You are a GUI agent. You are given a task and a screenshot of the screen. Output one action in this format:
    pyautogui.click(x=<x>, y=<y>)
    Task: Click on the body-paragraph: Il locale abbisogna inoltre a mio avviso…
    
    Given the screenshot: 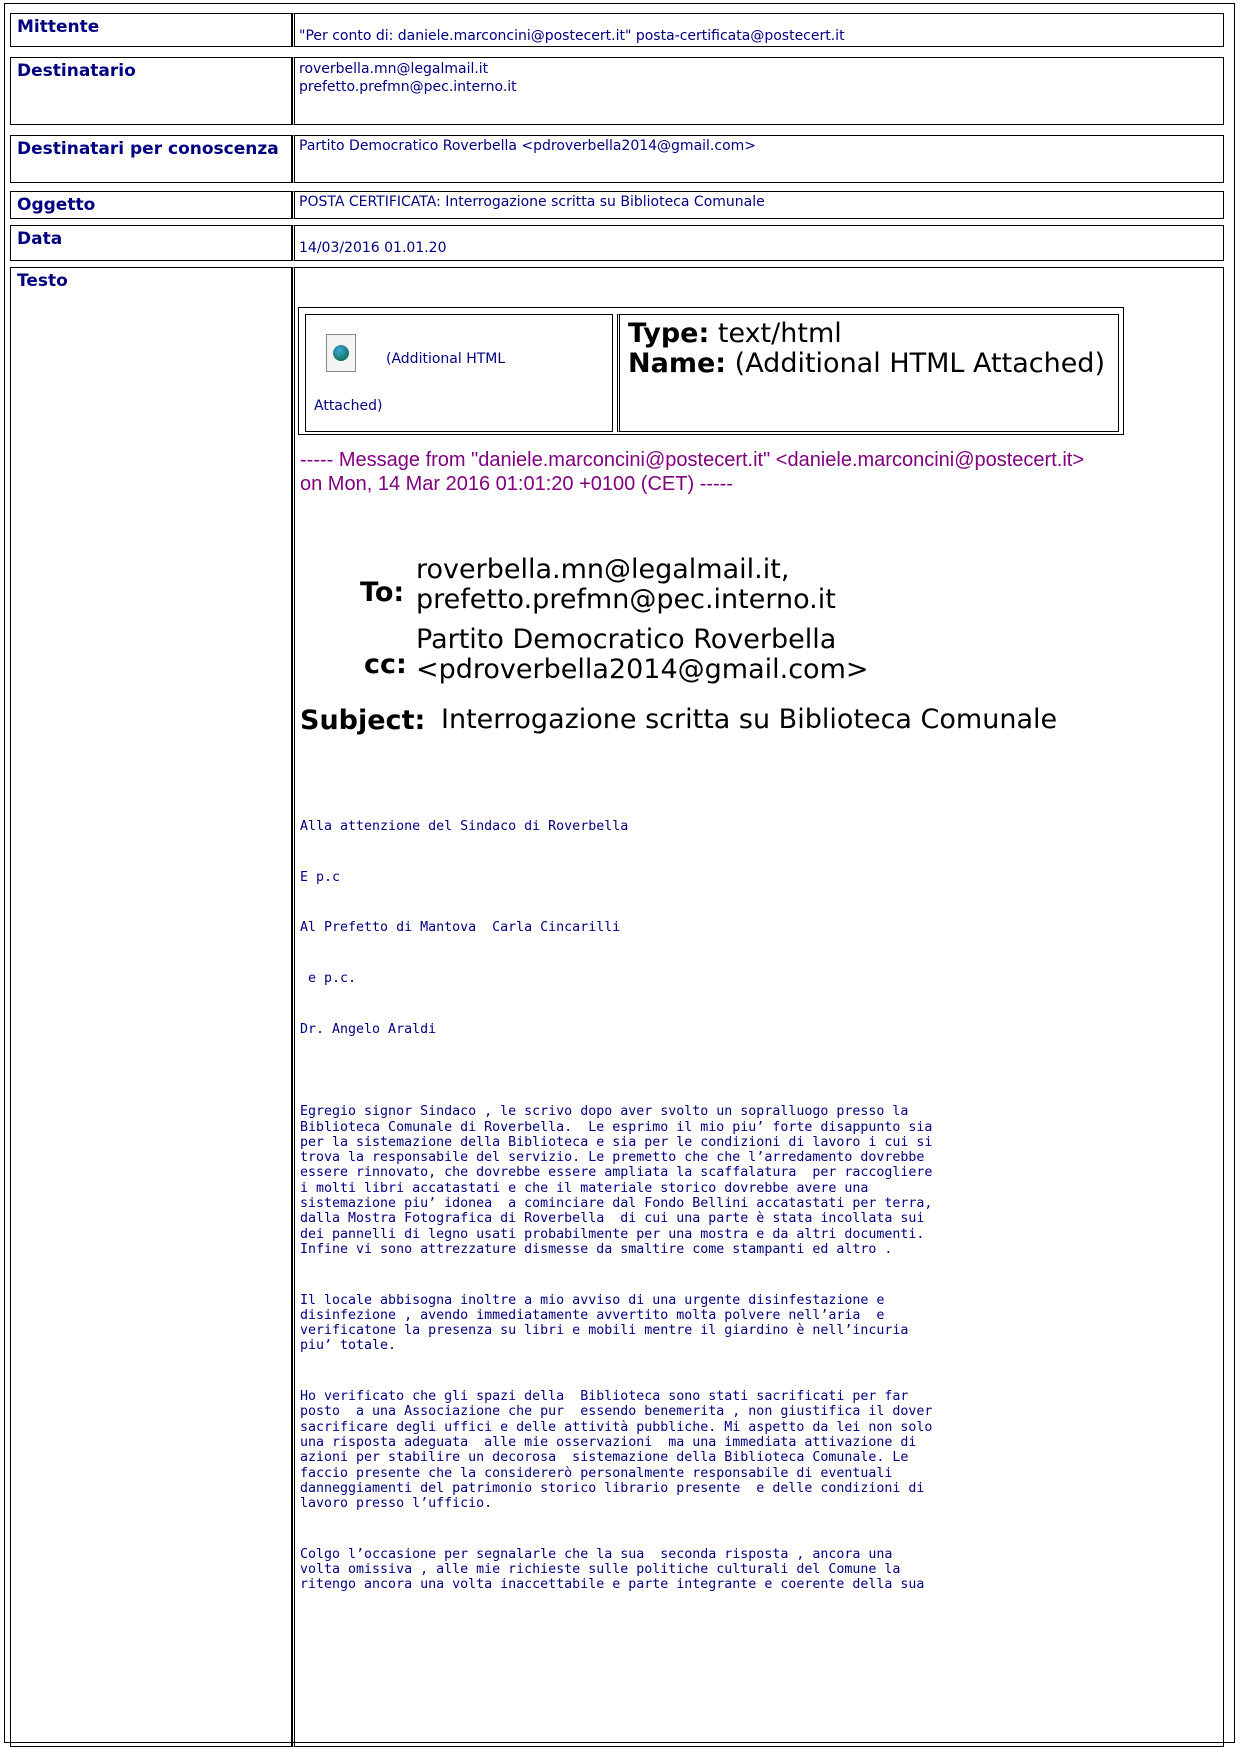 What is the action you would take?
    pyautogui.click(x=604, y=1323)
    